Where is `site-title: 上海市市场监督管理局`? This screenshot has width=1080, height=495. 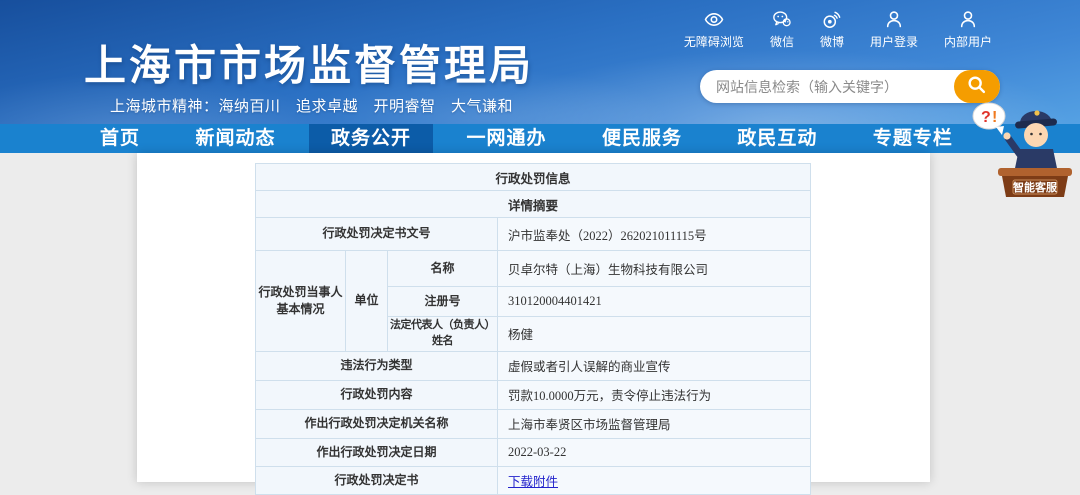 site-title: 上海市市场监督管理局 is located at coordinates (309, 65).